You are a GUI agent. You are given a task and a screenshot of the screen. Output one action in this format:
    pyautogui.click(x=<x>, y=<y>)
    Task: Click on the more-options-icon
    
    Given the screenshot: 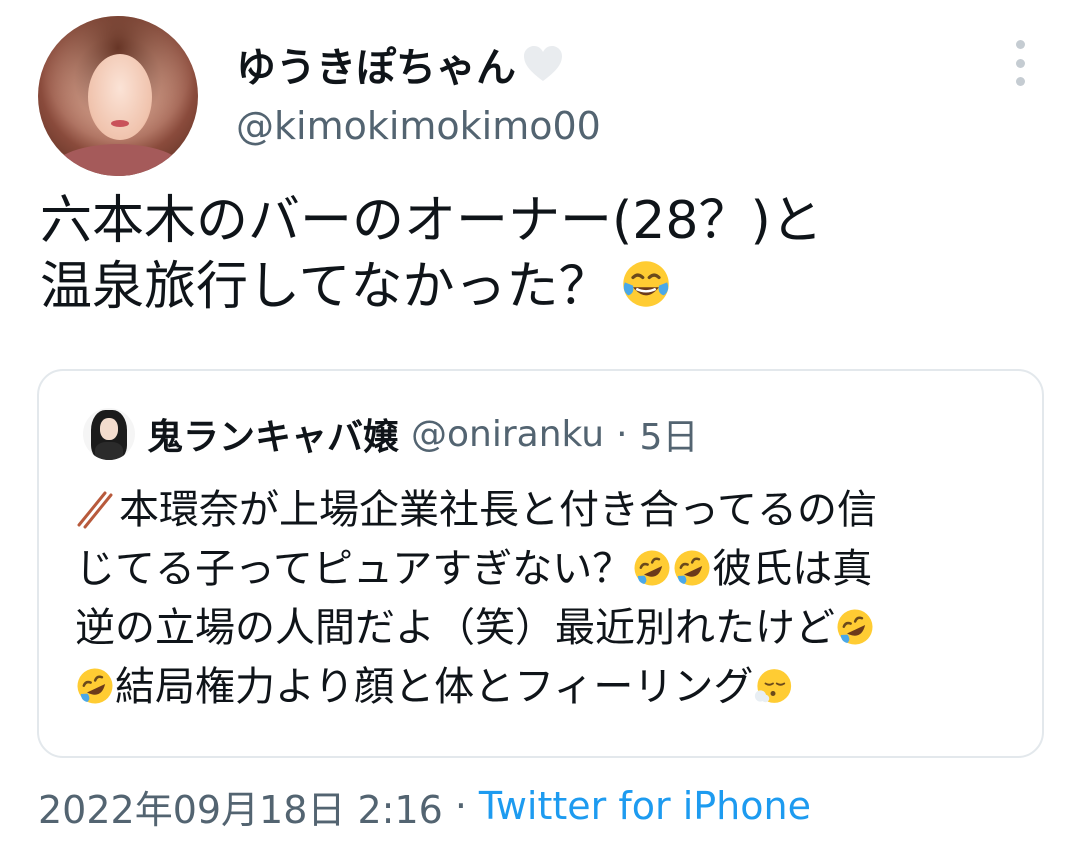 What is the action you would take?
    pyautogui.click(x=1020, y=63)
    